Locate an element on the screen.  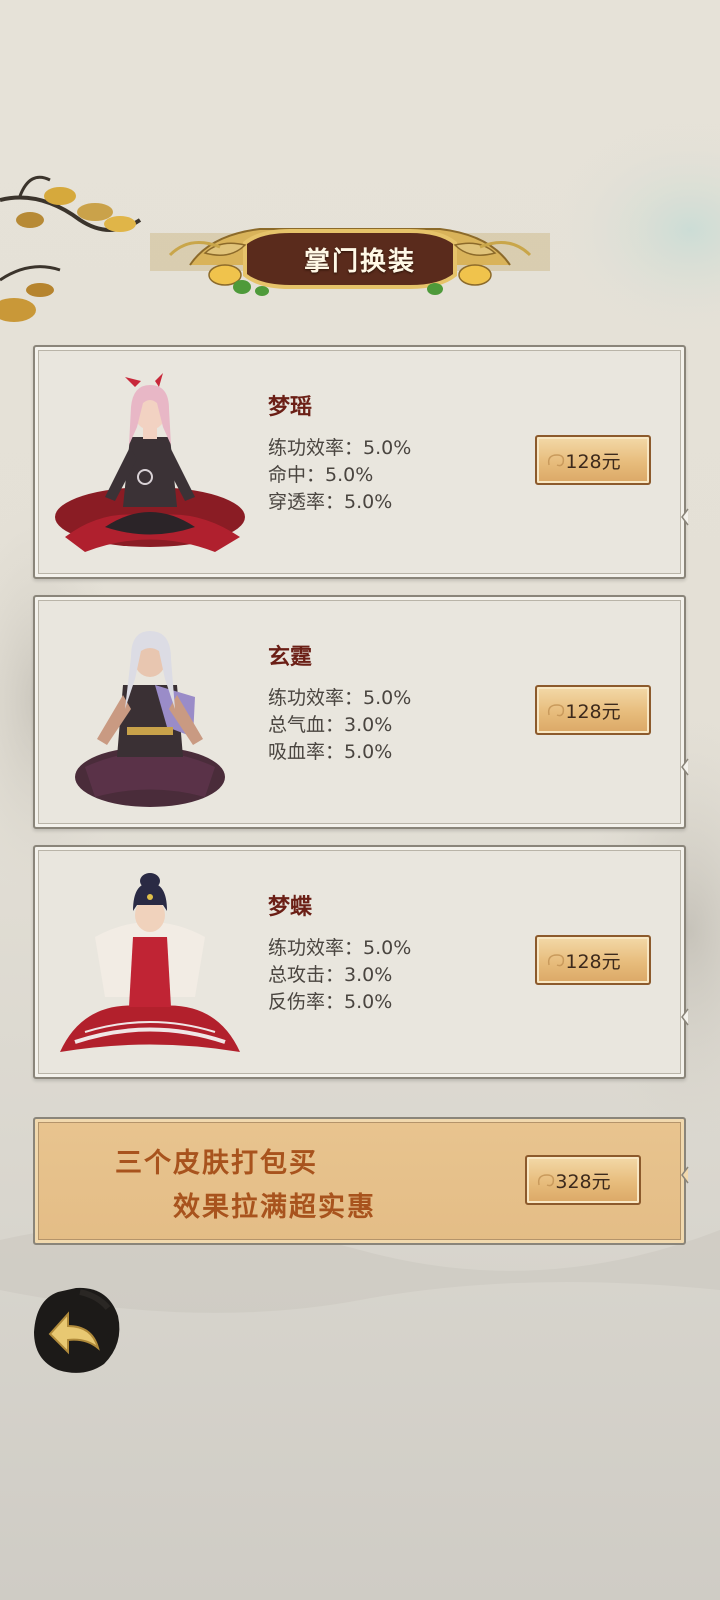
skin-card-2: 玄霆 练功效率：5.0% 总气血：3.0% 吸血率：5.0% 128元 is located at coordinates (361, 712).